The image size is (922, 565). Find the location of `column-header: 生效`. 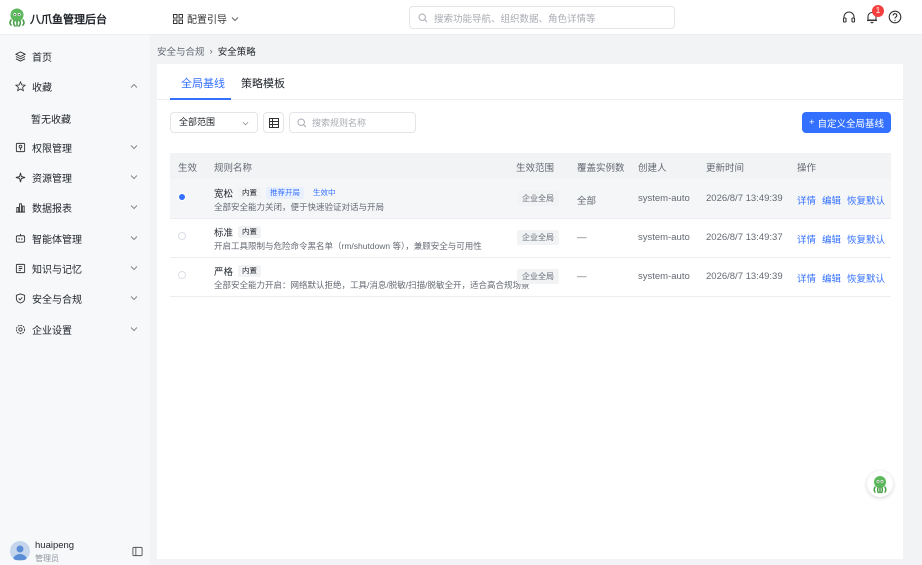

column-header: 生效 is located at coordinates (188, 168).